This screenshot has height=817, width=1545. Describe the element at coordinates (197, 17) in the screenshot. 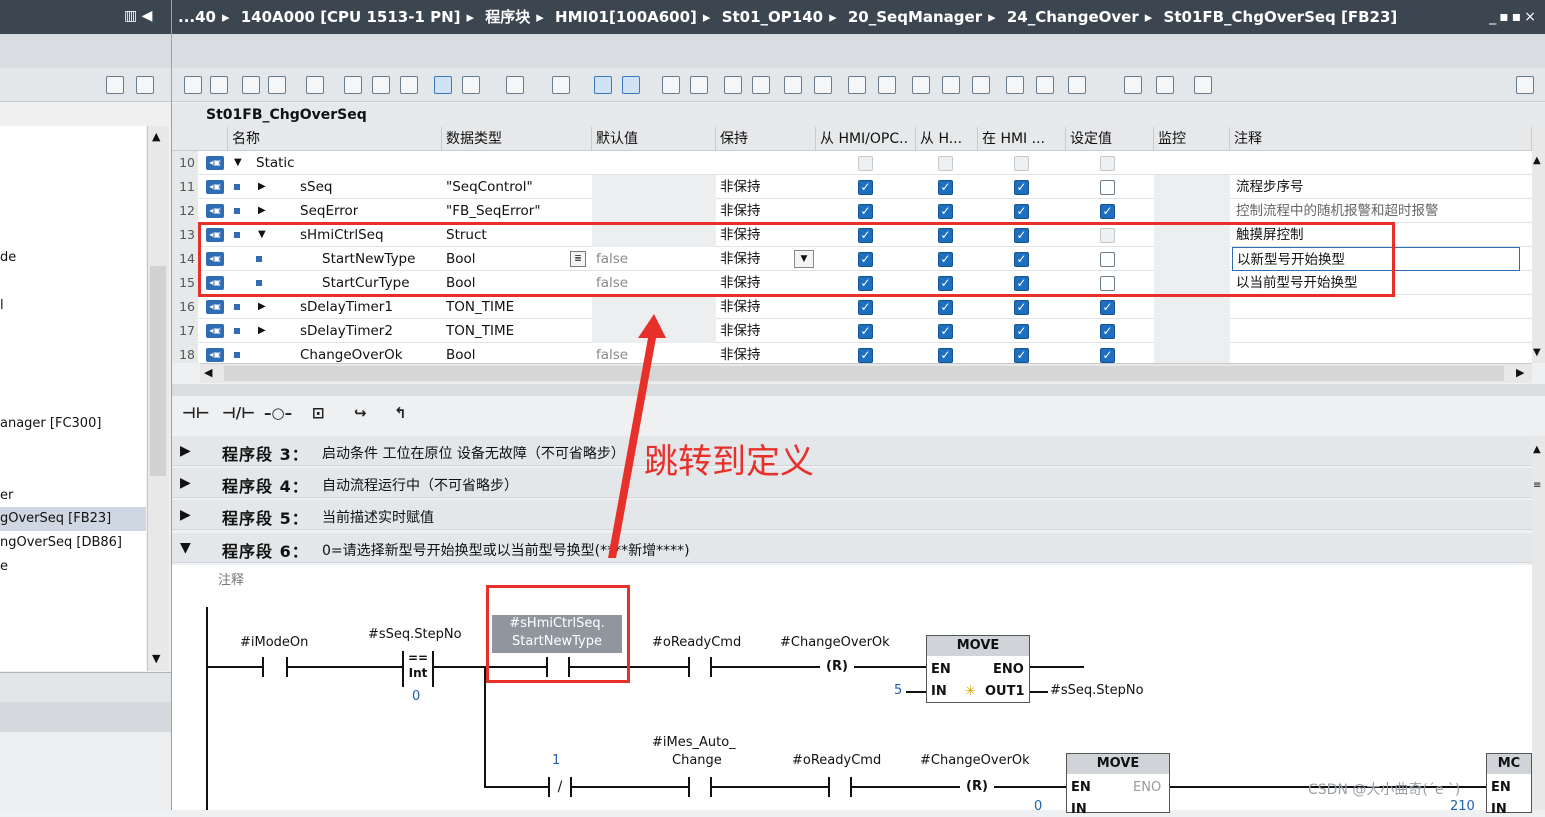

I see `breadcrumb-item: ...40` at that location.